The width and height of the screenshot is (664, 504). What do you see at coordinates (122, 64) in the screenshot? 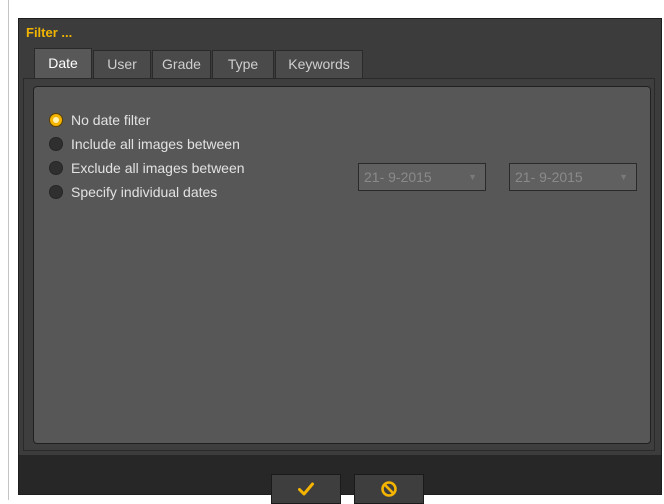
I see `tab-user: User` at bounding box center [122, 64].